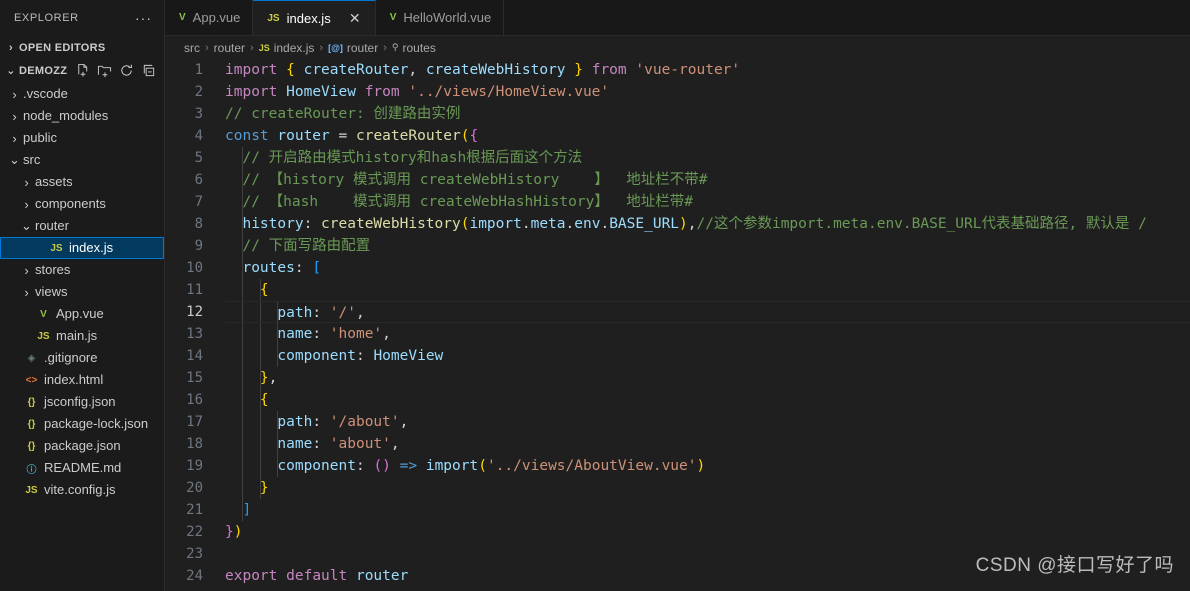  I want to click on tree-item-package-lock-json: {} package-lock.json, so click(82, 424).